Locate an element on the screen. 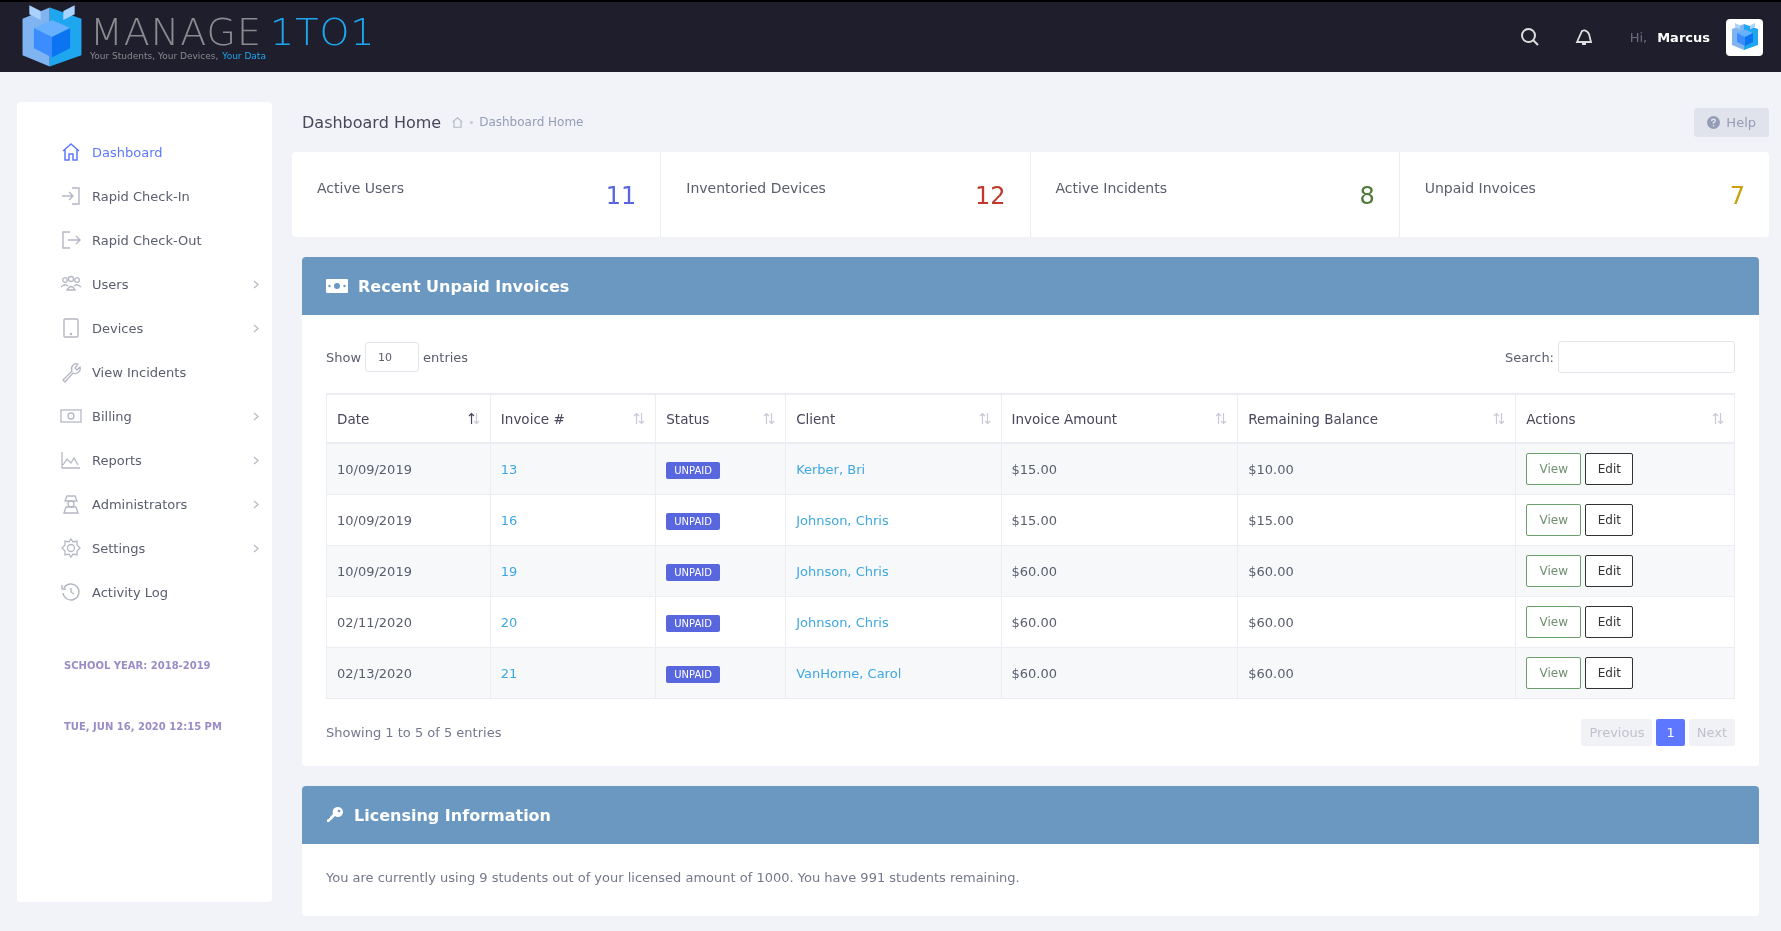  avatar is located at coordinates (1744, 37).